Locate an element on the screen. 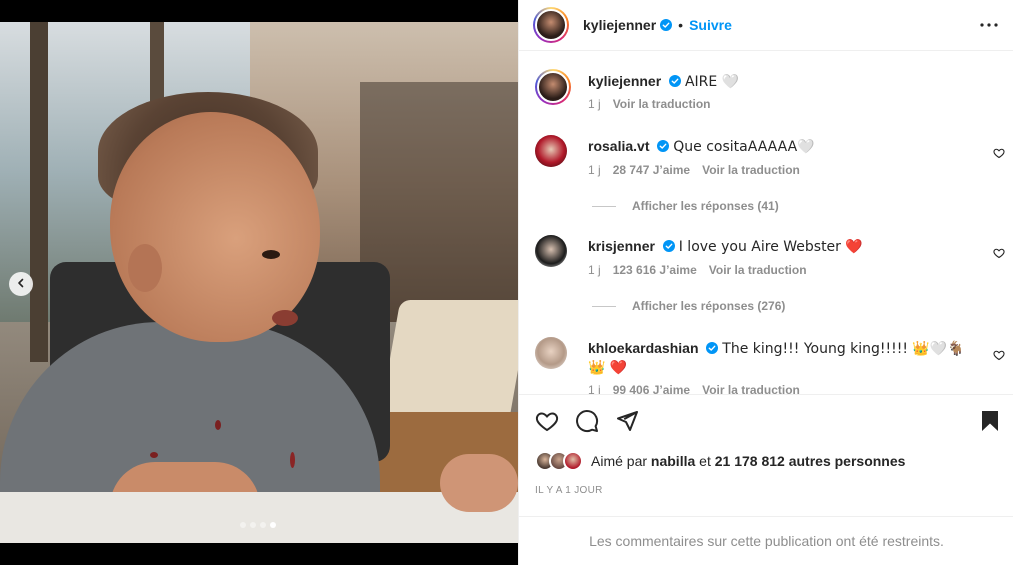 Image resolution: width=1013 pixels, height=565 pixels. caption-translate-link: Voir la traduction is located at coordinates (662, 104).